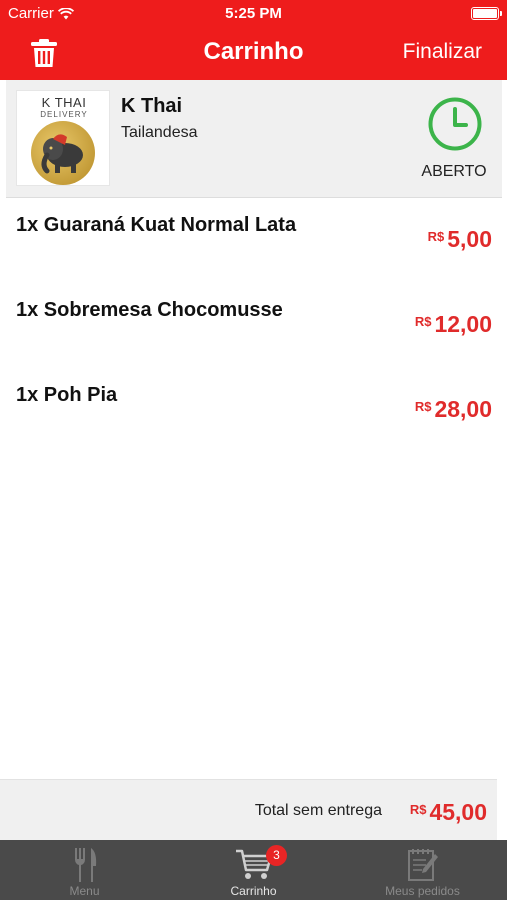 The width and height of the screenshot is (507, 900). I want to click on notepad-icon, so click(422, 865).